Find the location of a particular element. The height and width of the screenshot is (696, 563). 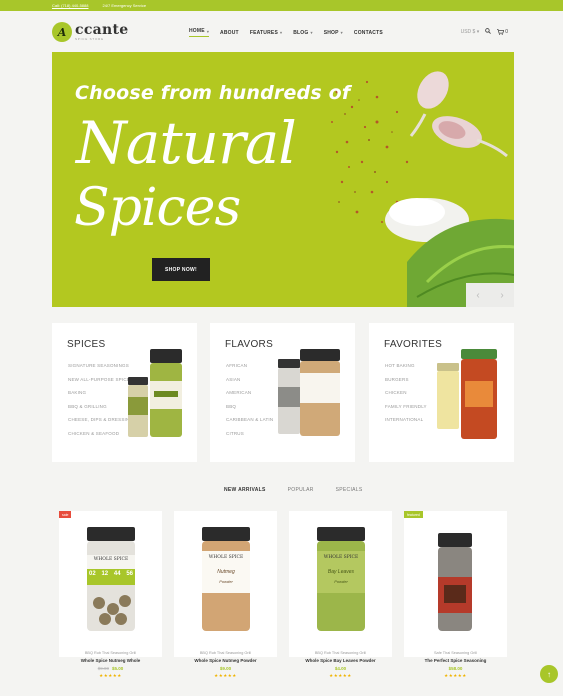

topbar-phone: Call: (718) 440-5888 is located at coordinates (70, 5).